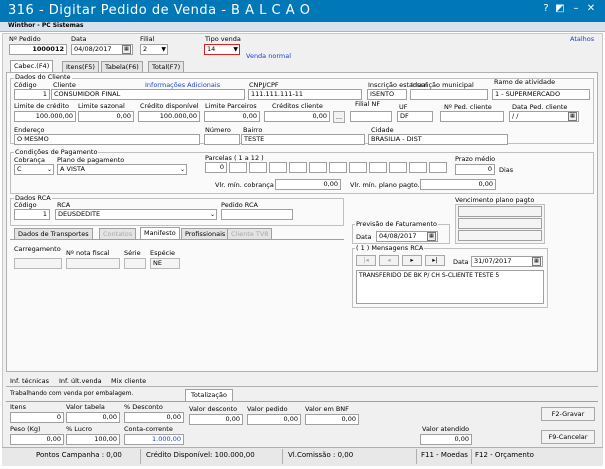 The image size is (605, 469). What do you see at coordinates (415, 116) in the screenshot?
I see `uf-field: DF` at bounding box center [415, 116].